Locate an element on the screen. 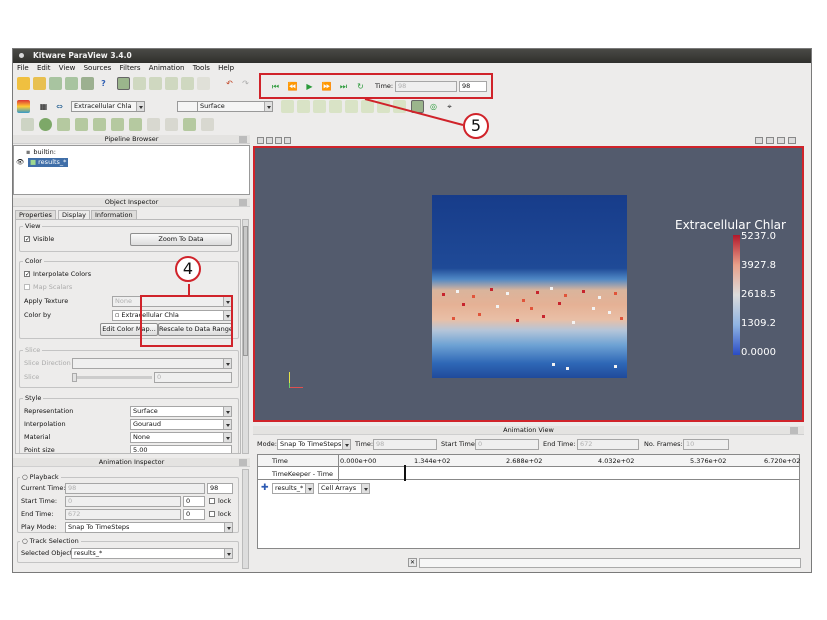  camera-y-icon is located at coordinates (319, 106).